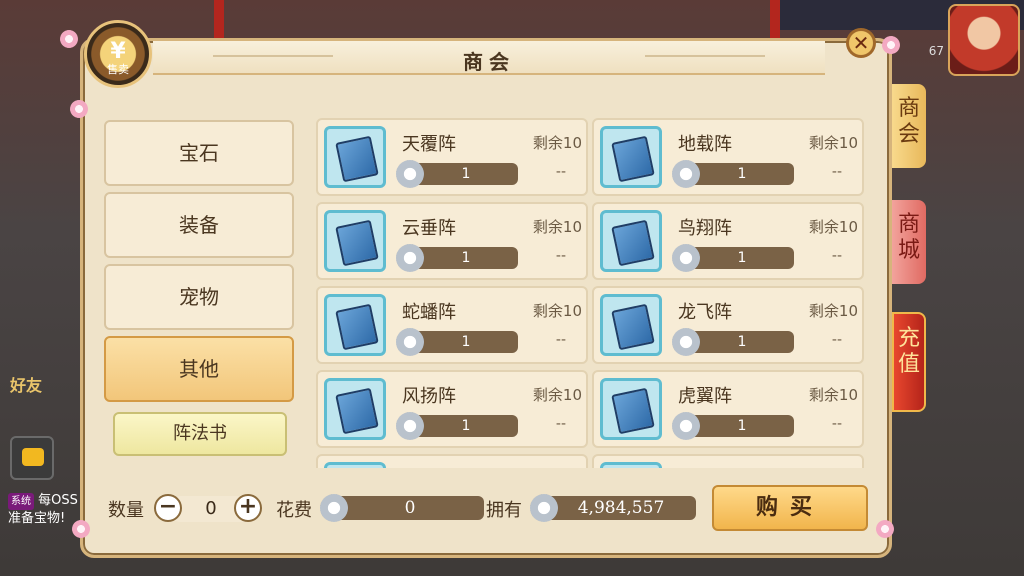 This screenshot has height=576, width=1024. Describe the element at coordinates (429, 396) in the screenshot. I see `item-name: 风扬阵` at that location.